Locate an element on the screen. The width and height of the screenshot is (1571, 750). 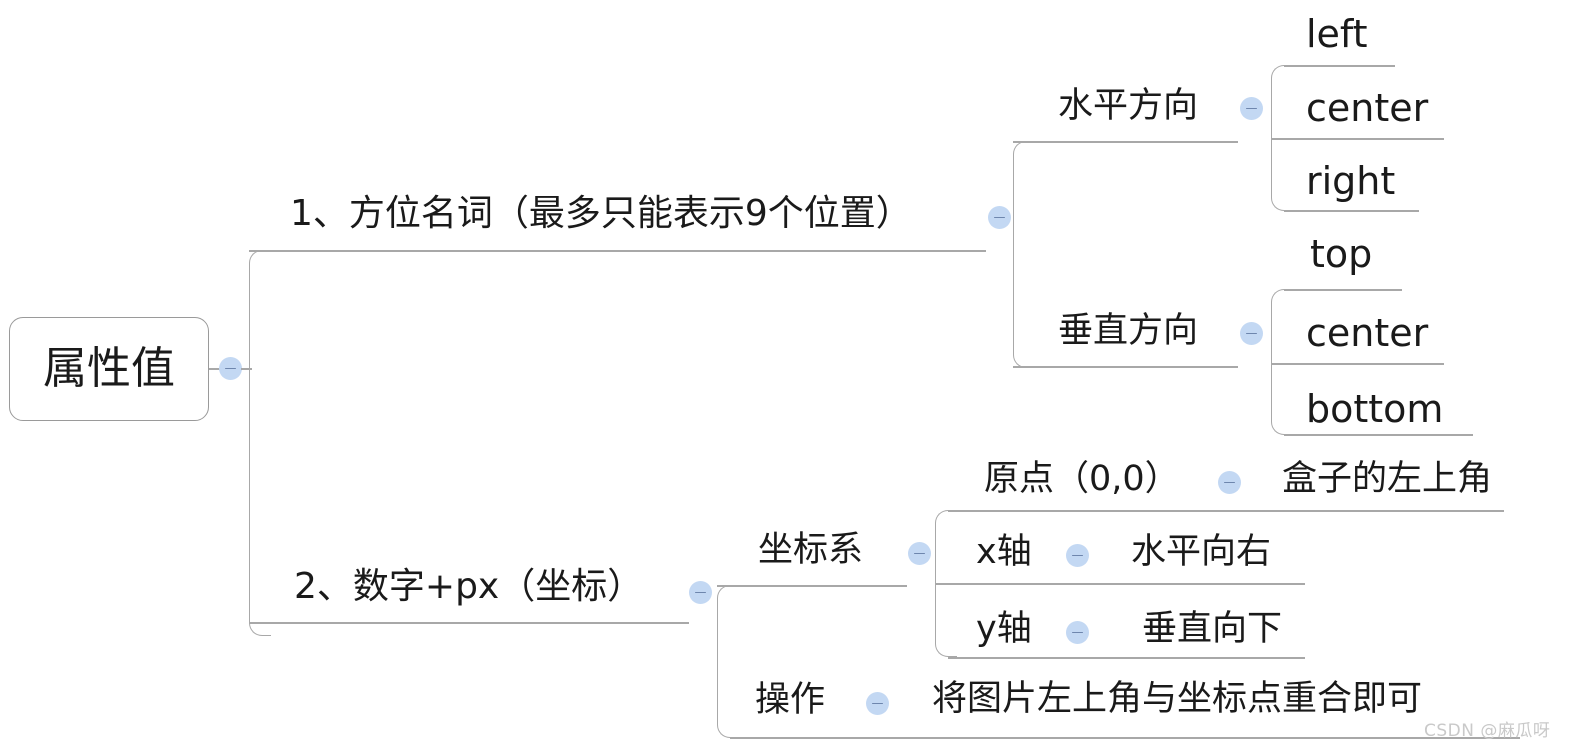
leaf-node-center-v-label: center is located at coordinates (1367, 333).